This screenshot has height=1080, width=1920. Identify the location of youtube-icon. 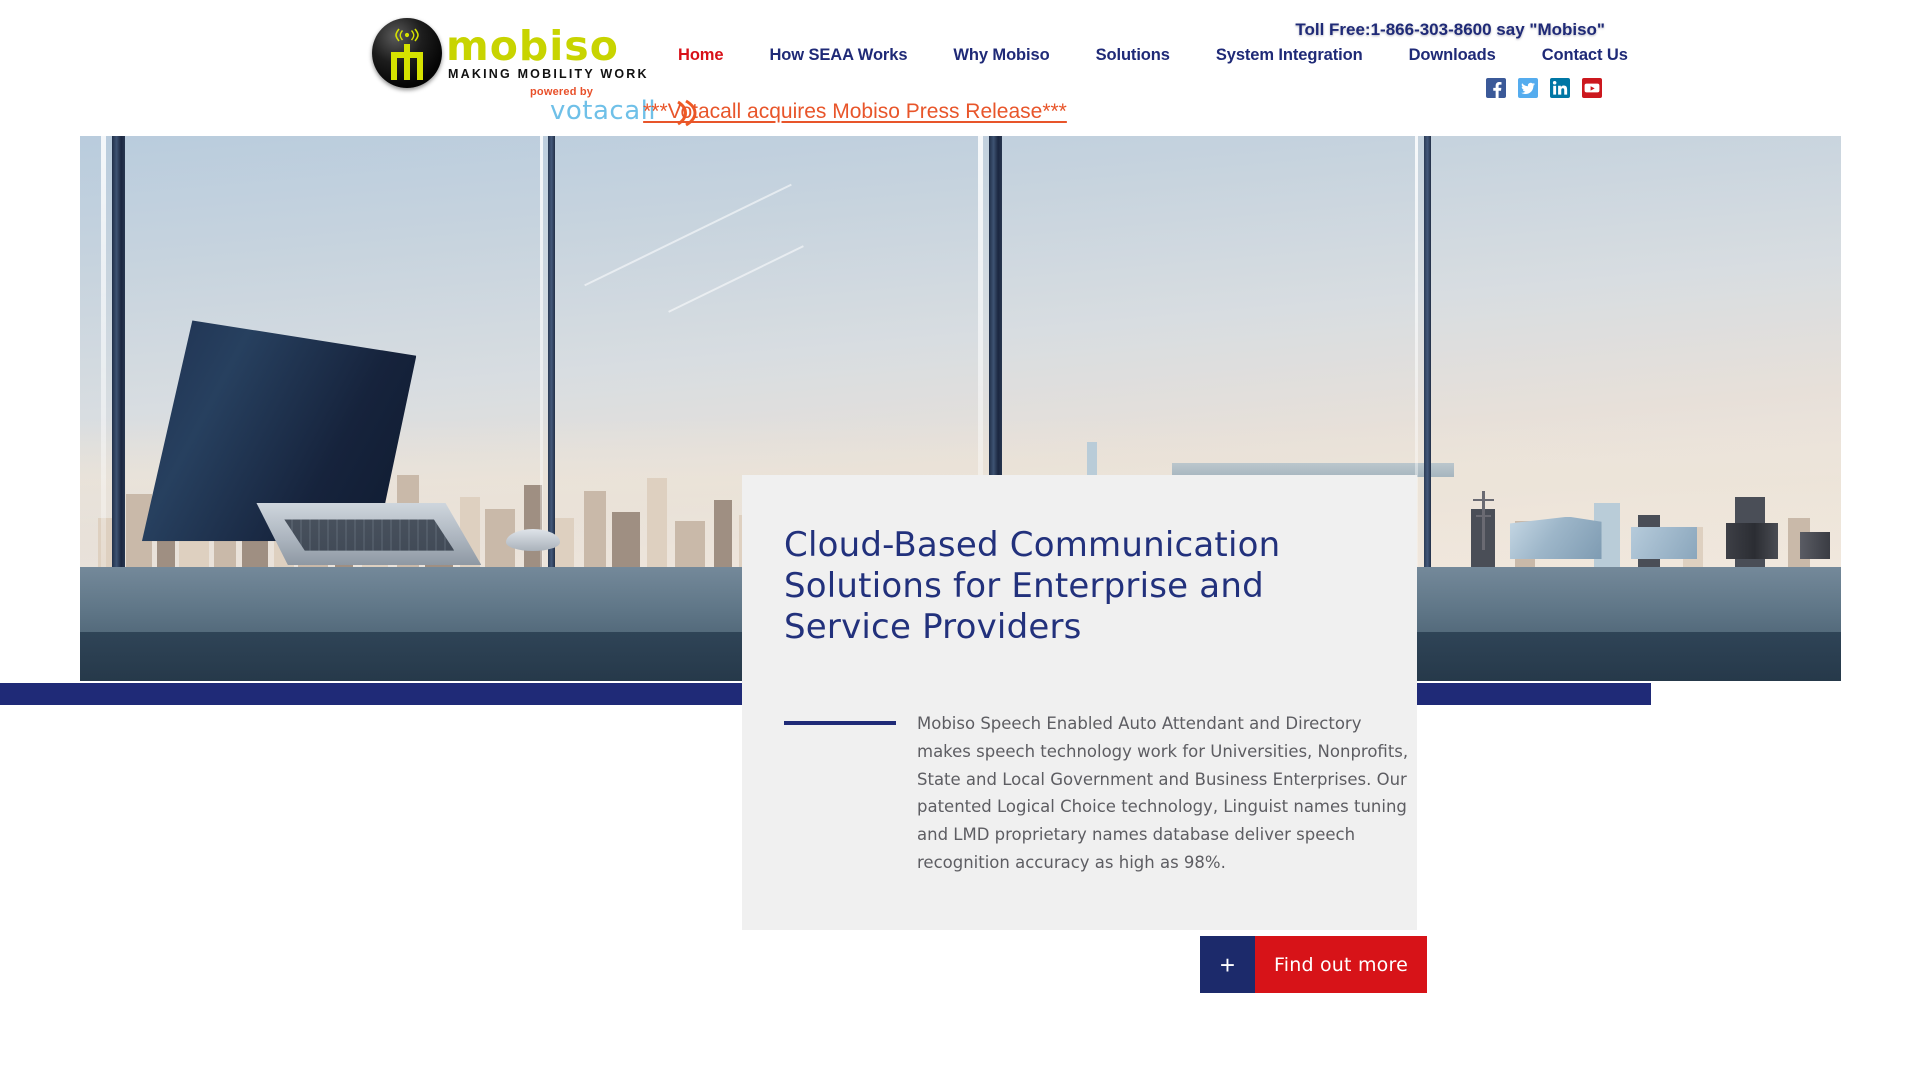
(1592, 88).